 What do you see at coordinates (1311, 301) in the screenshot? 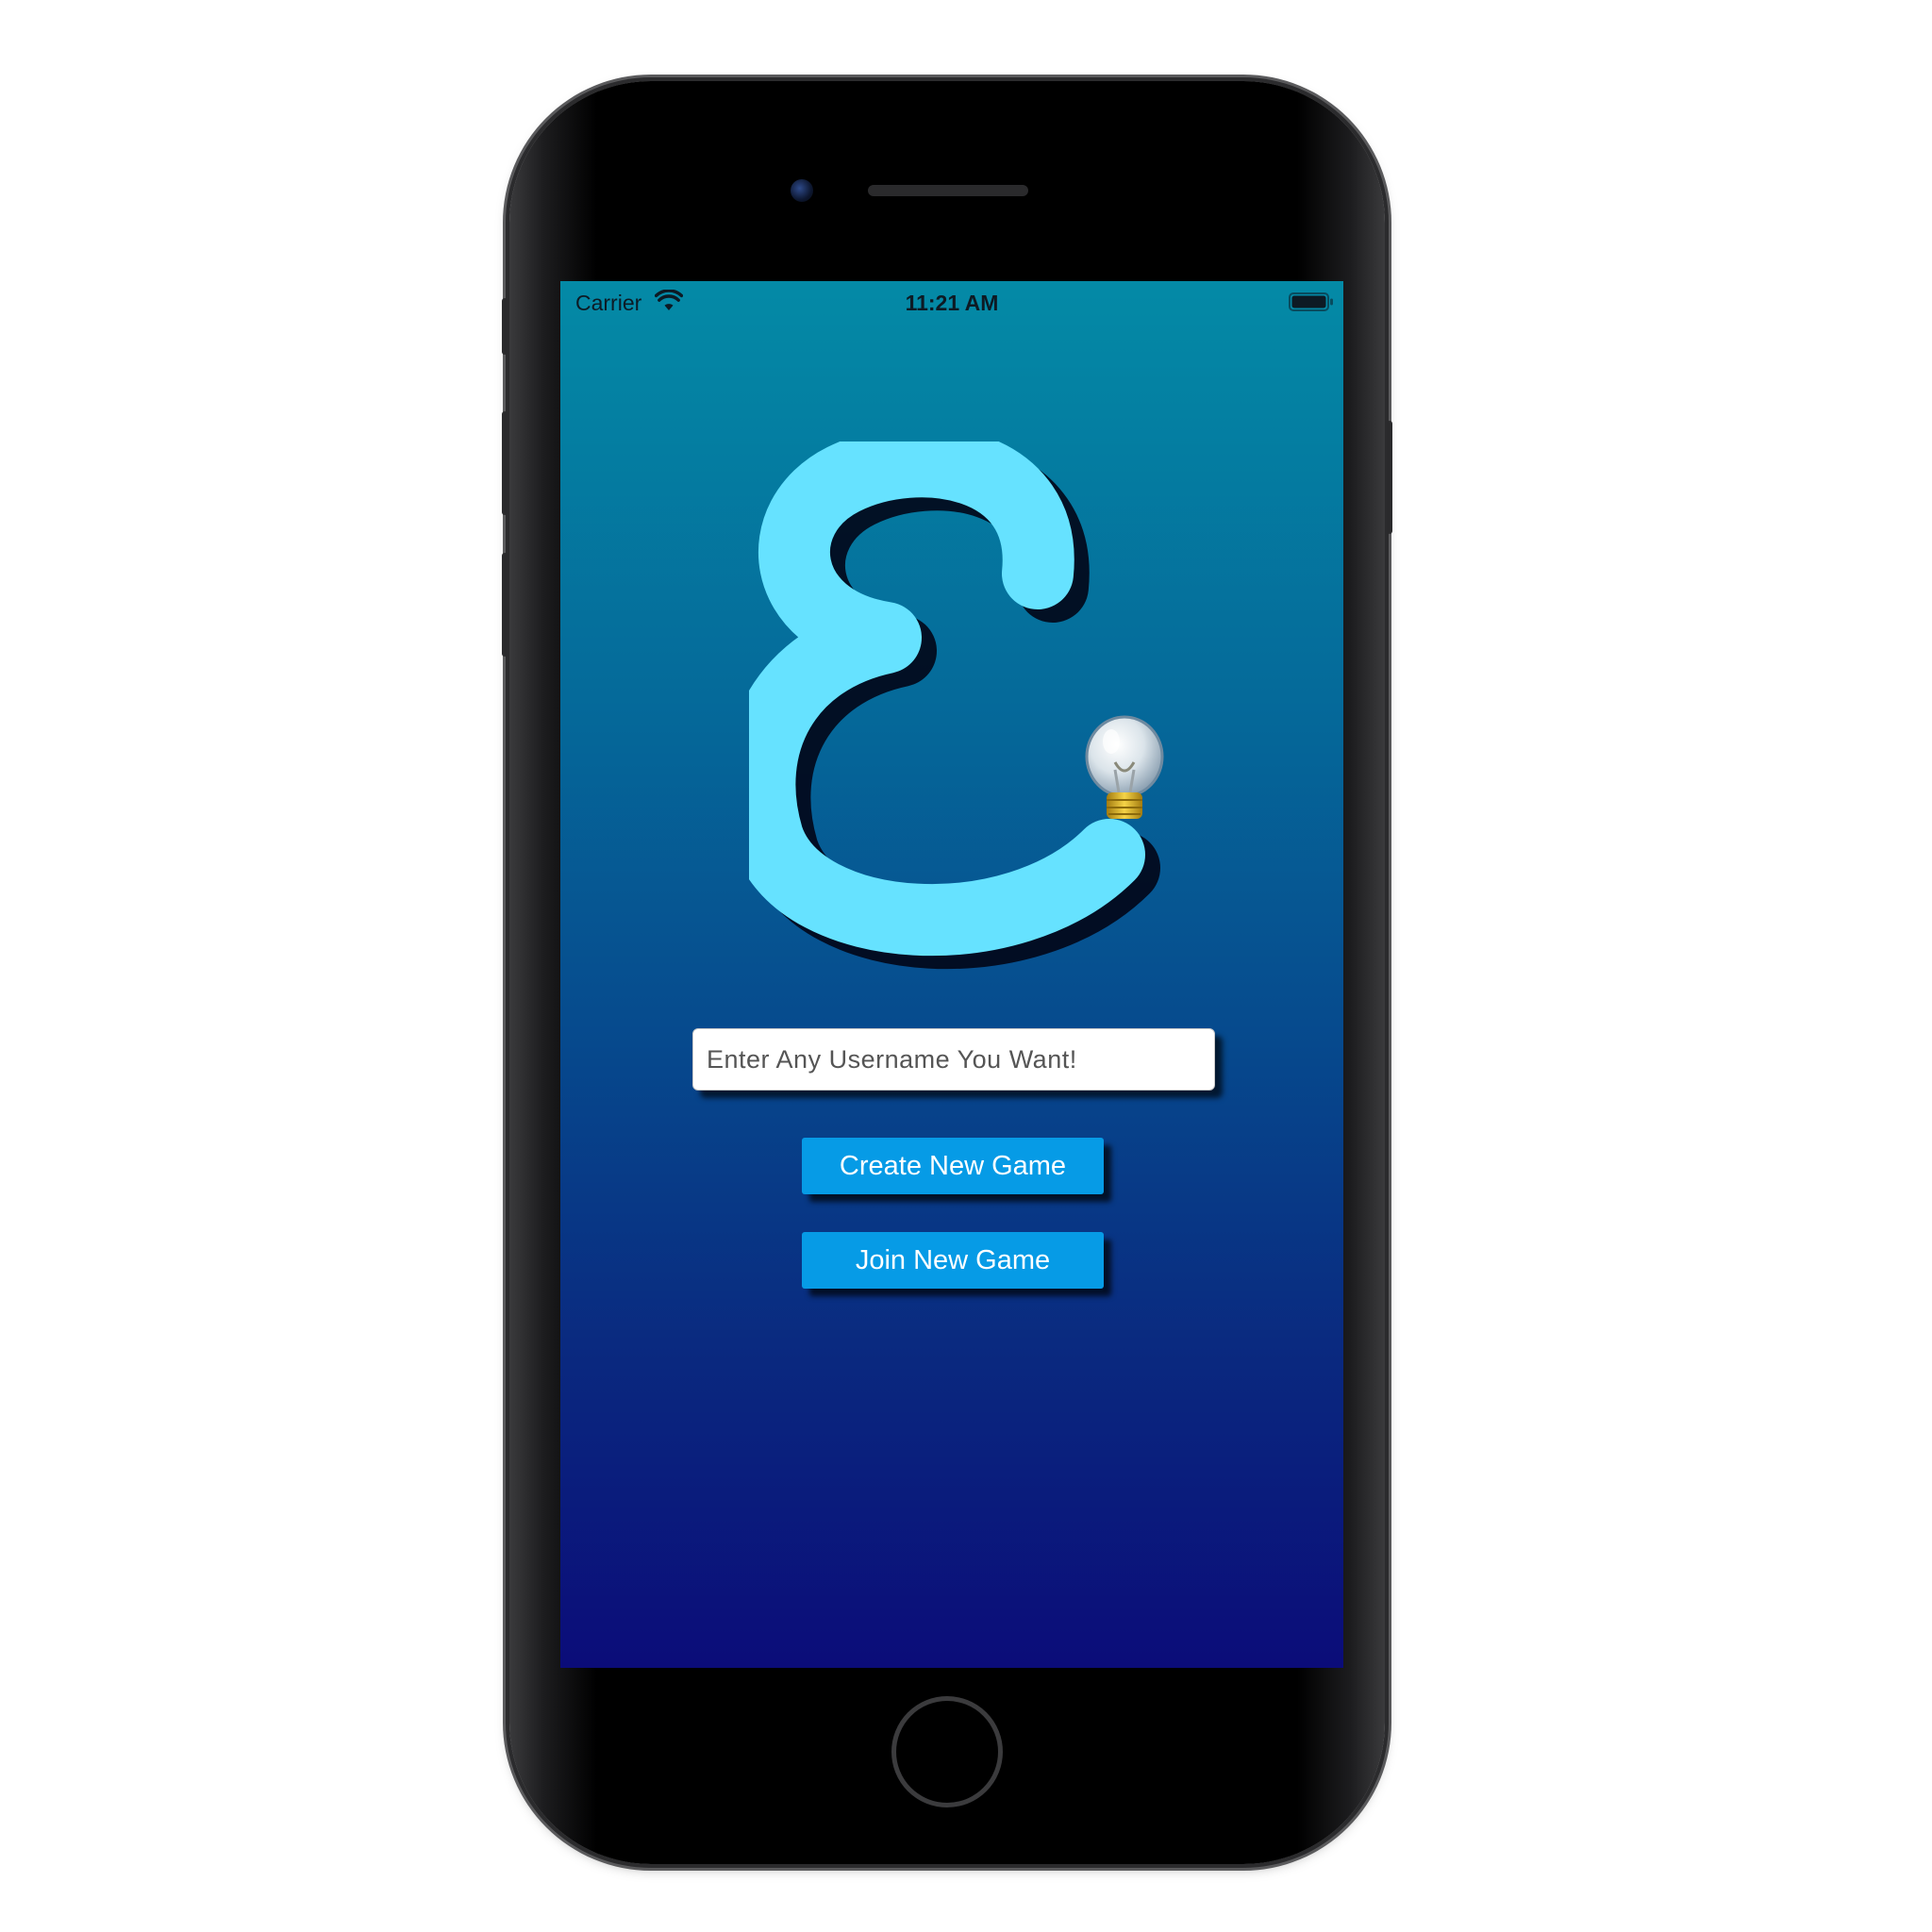
I see `battery-icon` at bounding box center [1311, 301].